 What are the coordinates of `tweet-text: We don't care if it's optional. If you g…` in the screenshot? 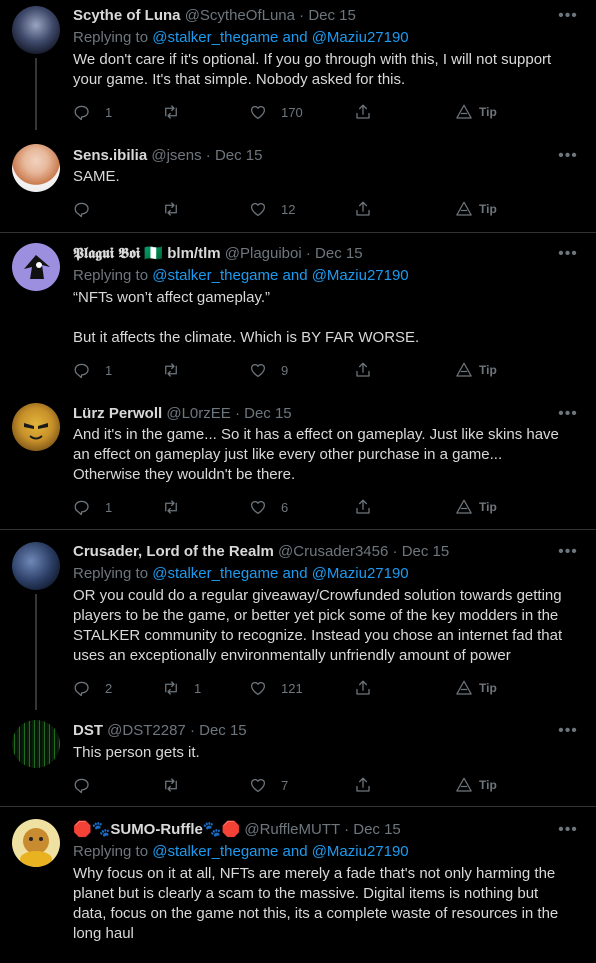 It's located at (323, 70).